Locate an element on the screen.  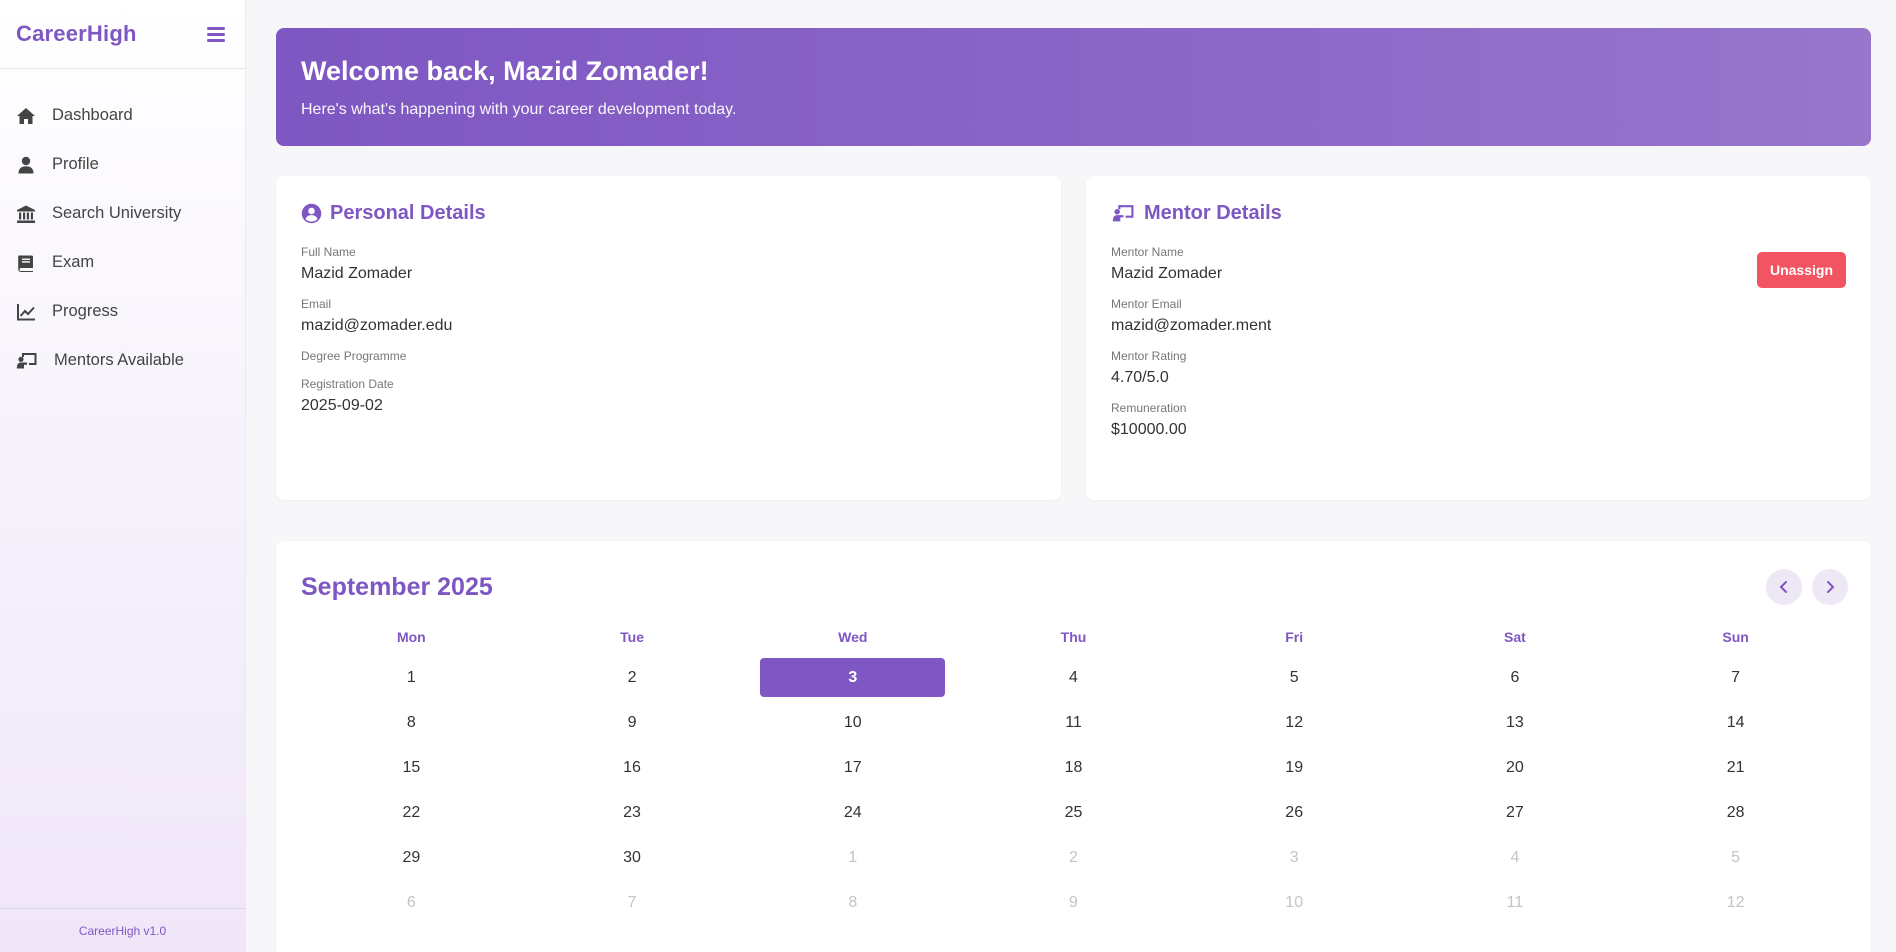
calendar-day: 25 is located at coordinates (1073, 812).